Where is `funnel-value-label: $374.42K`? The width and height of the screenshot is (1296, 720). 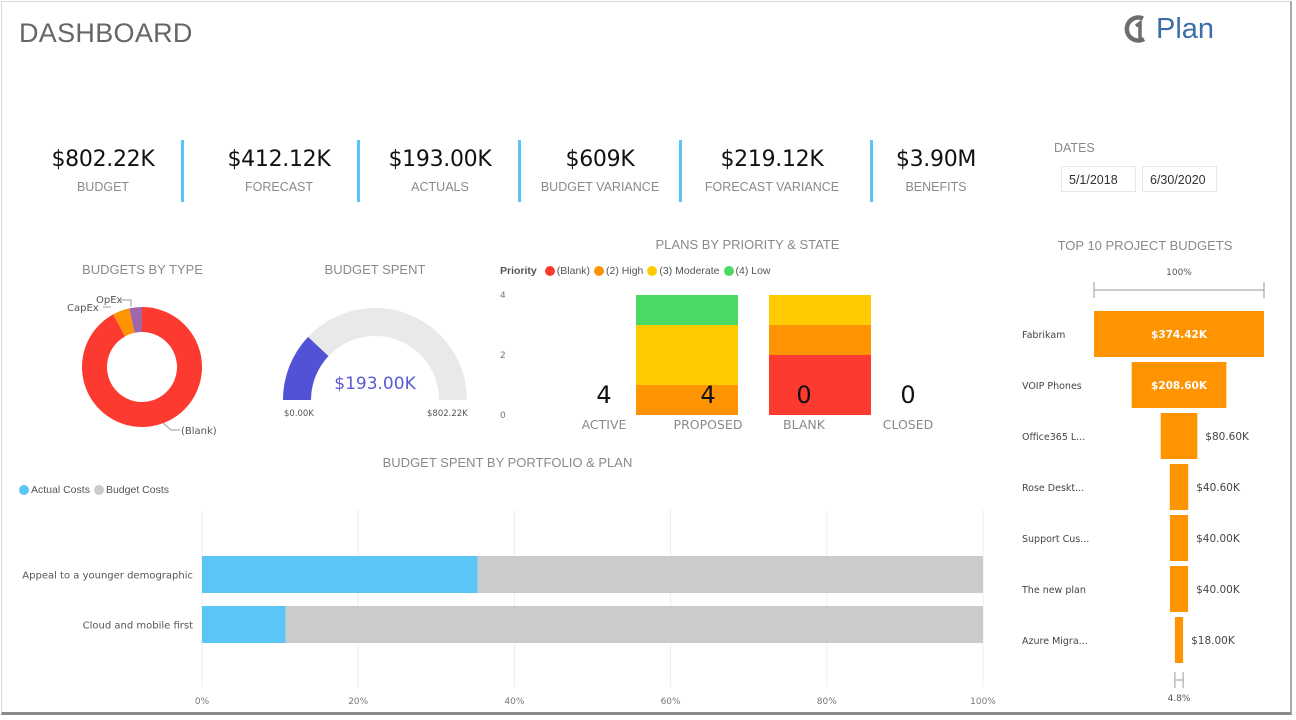 funnel-value-label: $374.42K is located at coordinates (1179, 335).